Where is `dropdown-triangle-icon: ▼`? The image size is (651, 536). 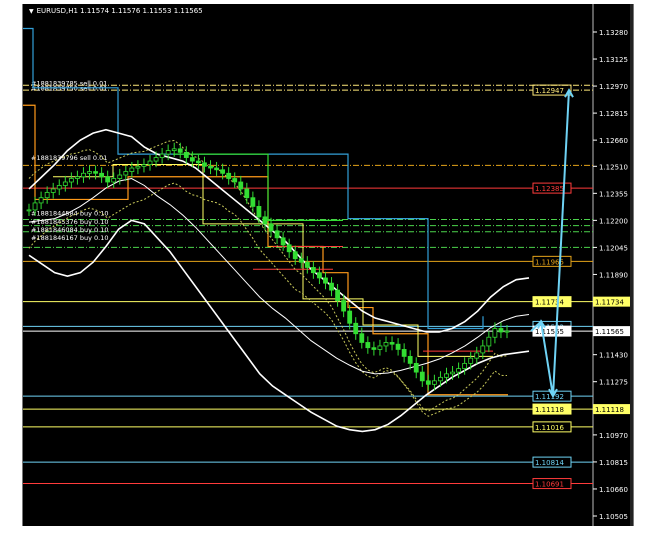
dropdown-triangle-icon: ▼ is located at coordinates (31, 11).